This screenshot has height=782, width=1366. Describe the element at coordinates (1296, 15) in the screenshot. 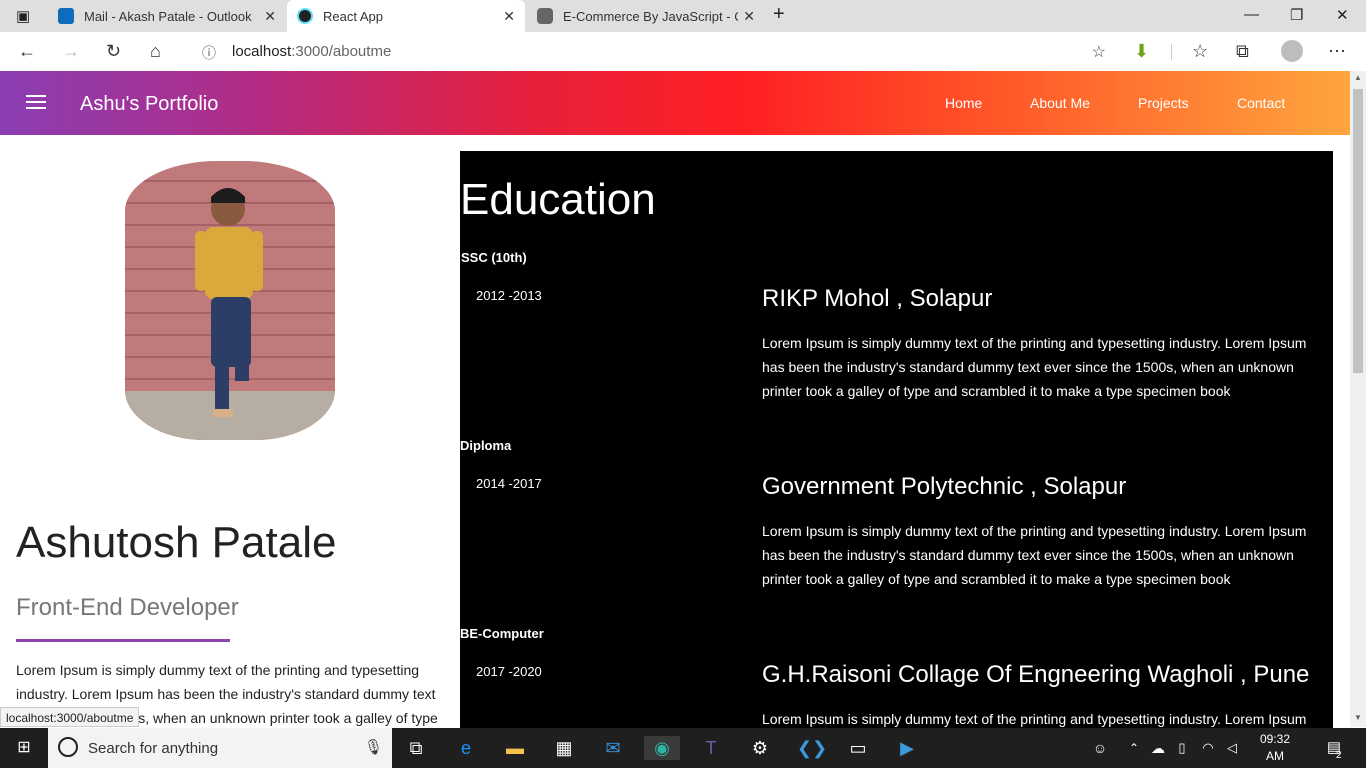

I see `maximize-icon: ❐` at that location.